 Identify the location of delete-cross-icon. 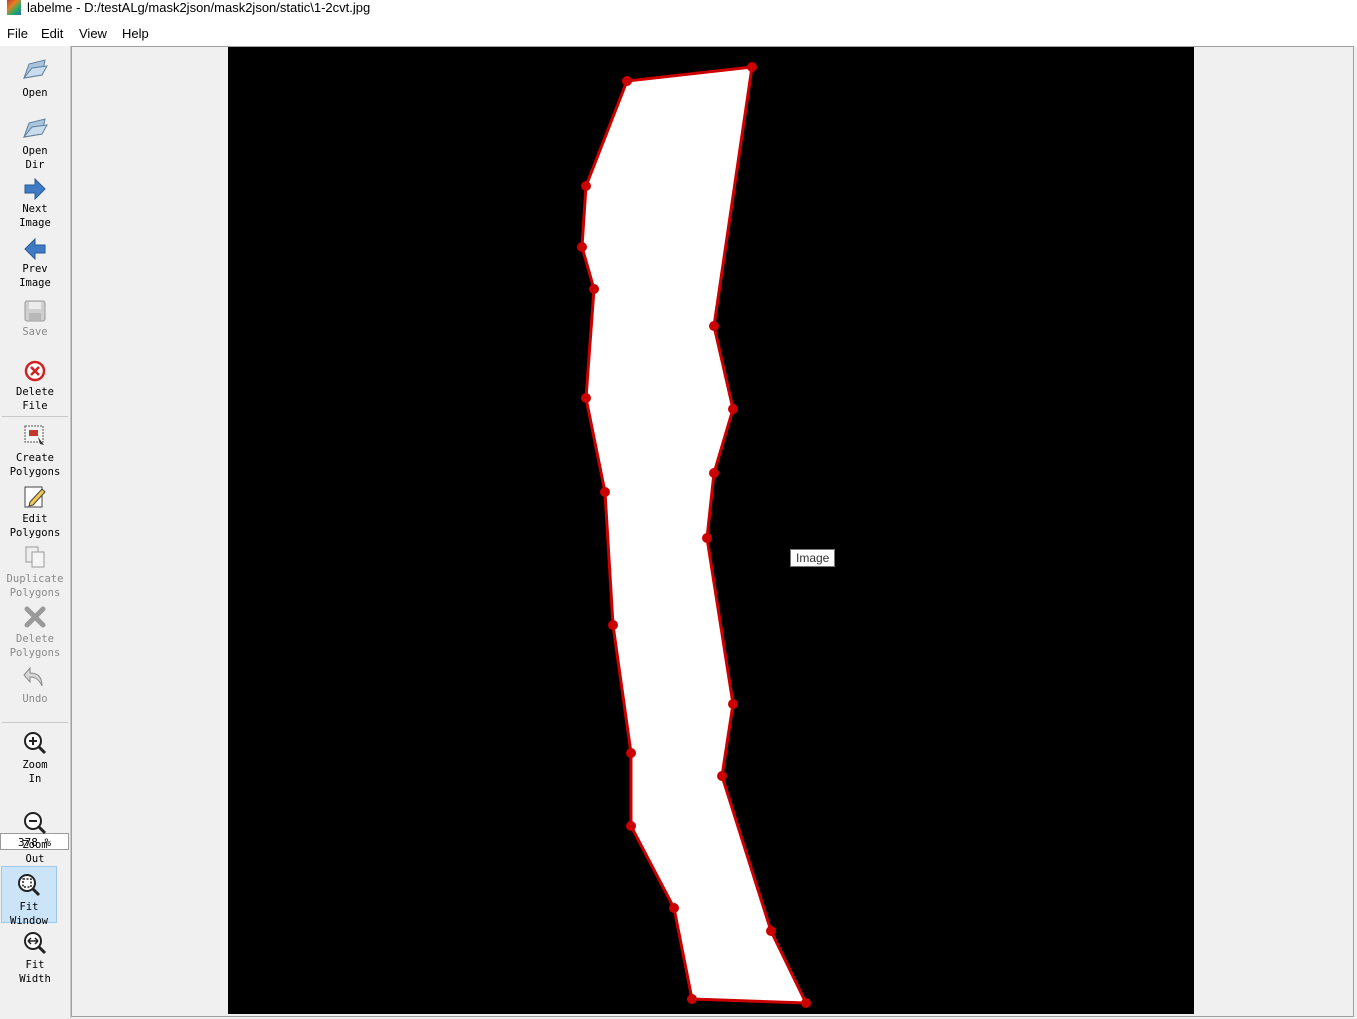
(35, 617).